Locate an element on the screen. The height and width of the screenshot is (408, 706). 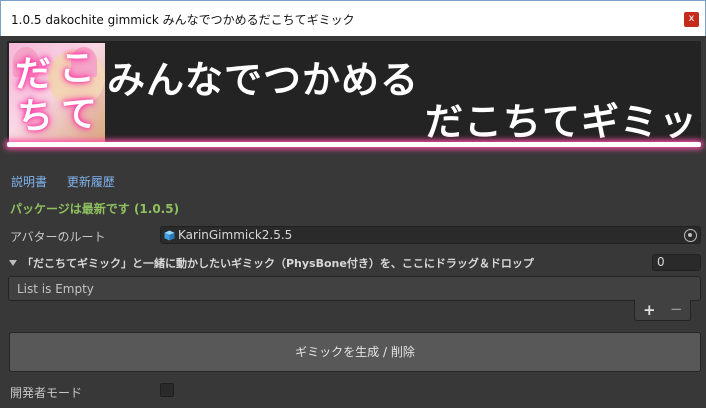
close-button: x is located at coordinates (691, 19).